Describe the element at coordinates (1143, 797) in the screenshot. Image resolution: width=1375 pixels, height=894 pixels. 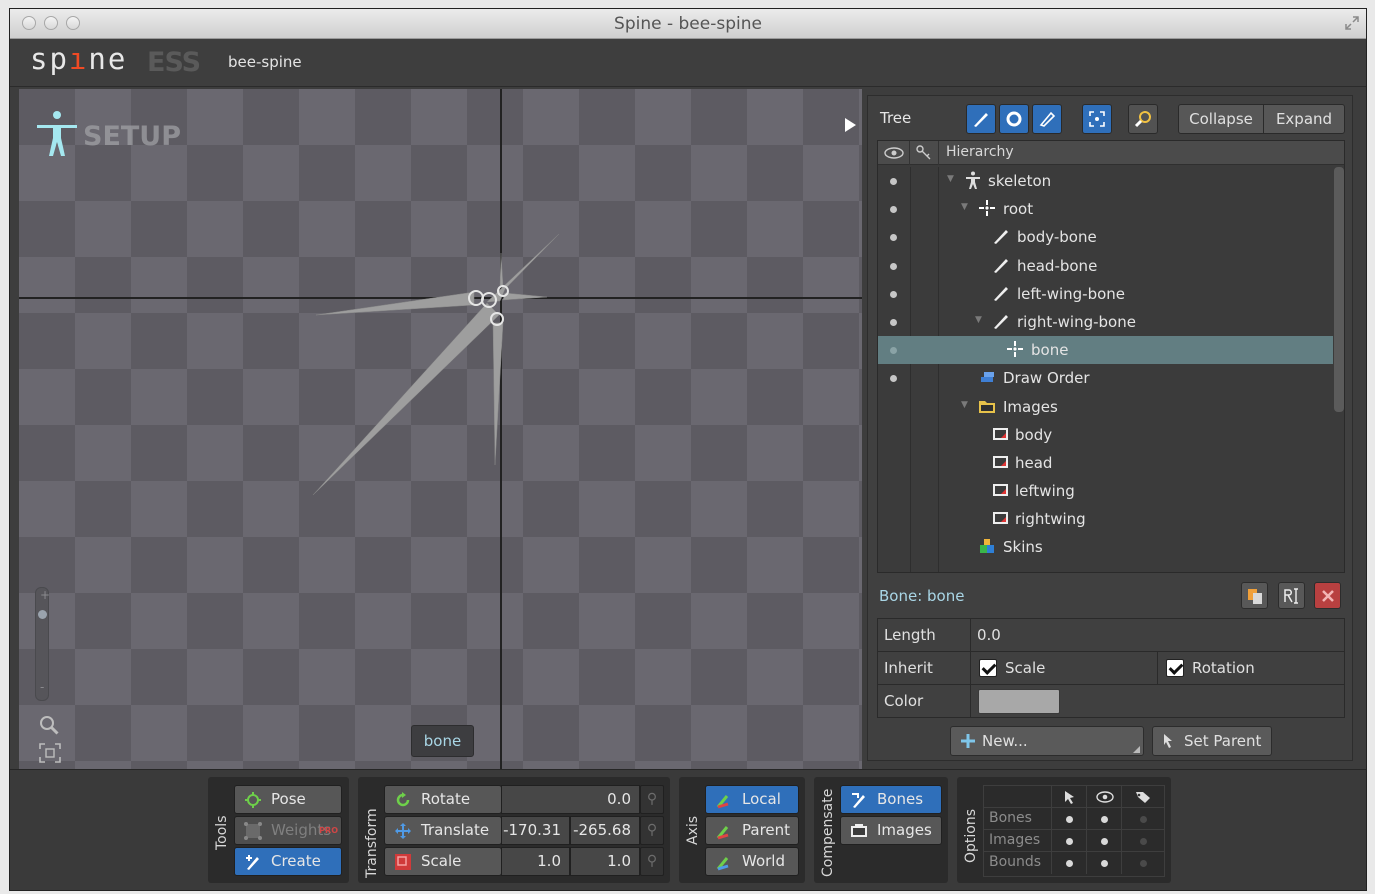
I see `names-column-header` at that location.